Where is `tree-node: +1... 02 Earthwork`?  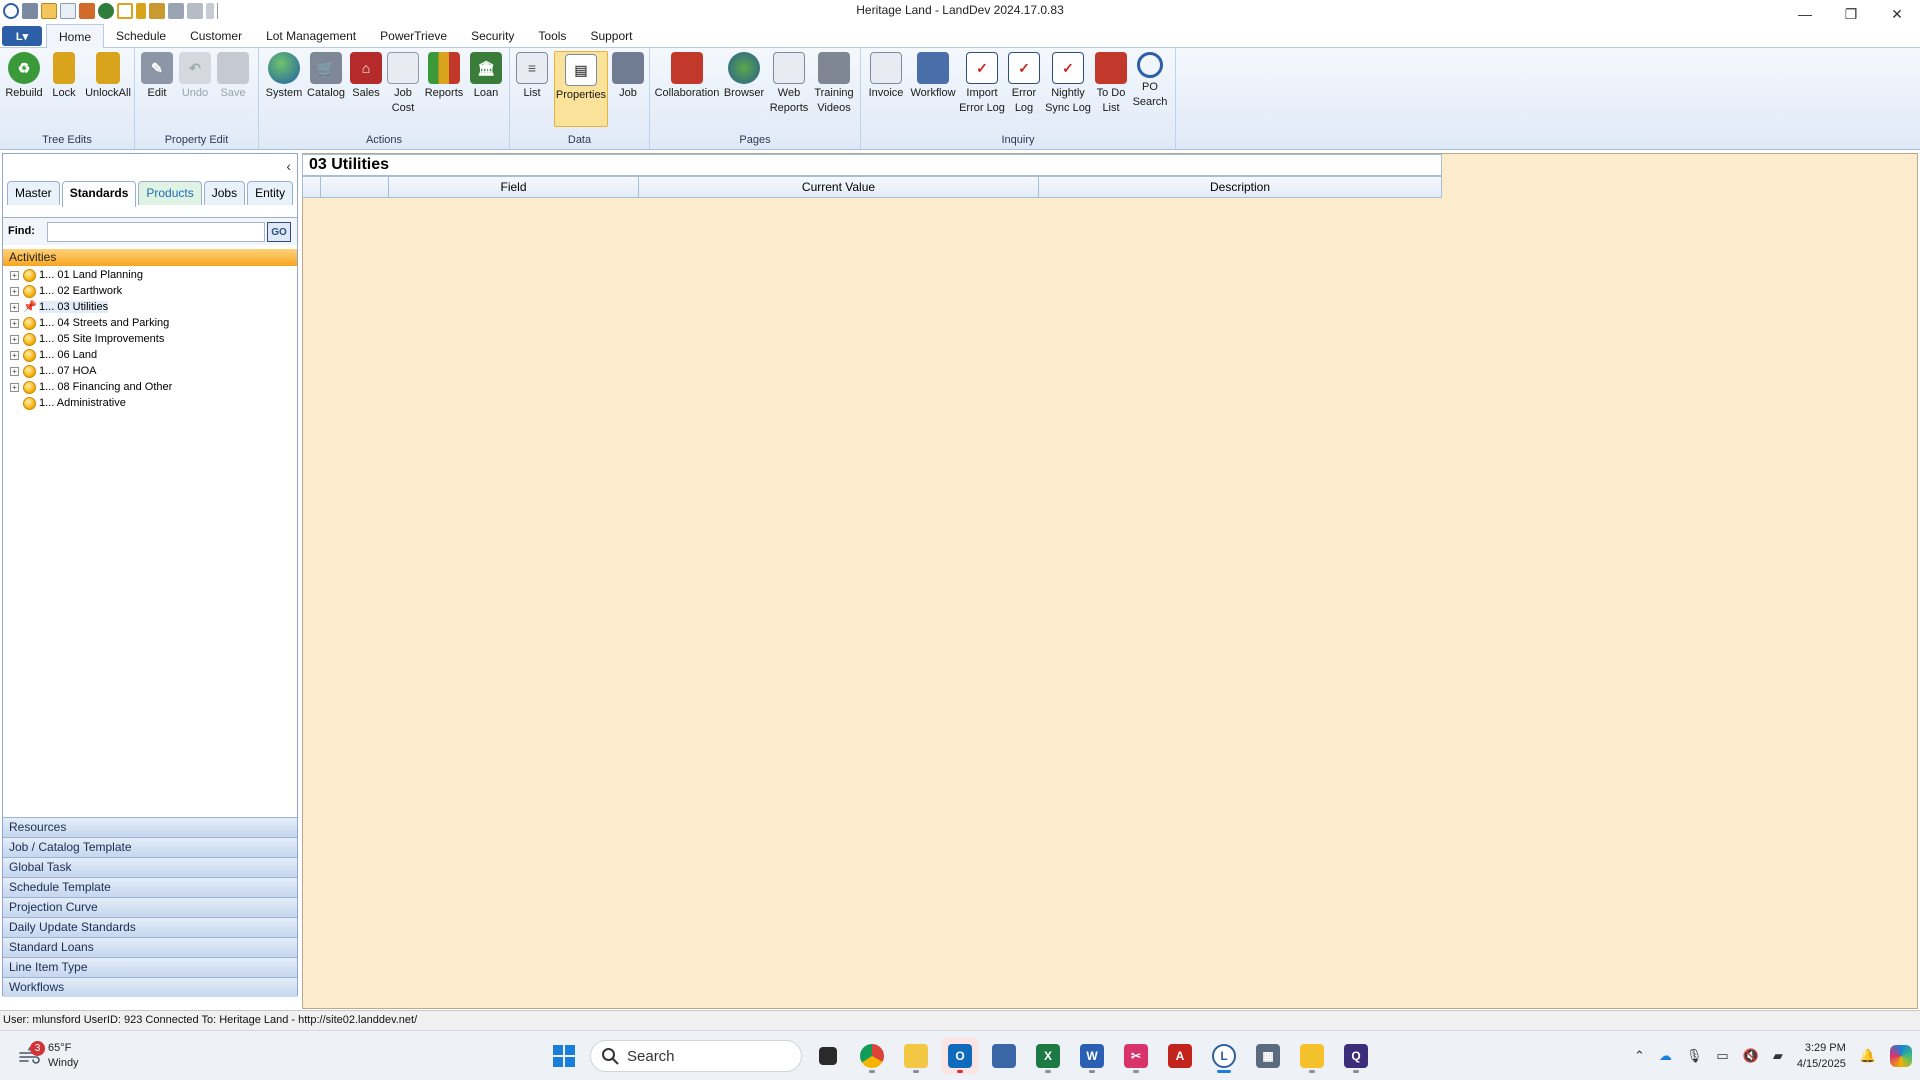 tree-node: +1... 02 Earthwork is located at coordinates (150, 291).